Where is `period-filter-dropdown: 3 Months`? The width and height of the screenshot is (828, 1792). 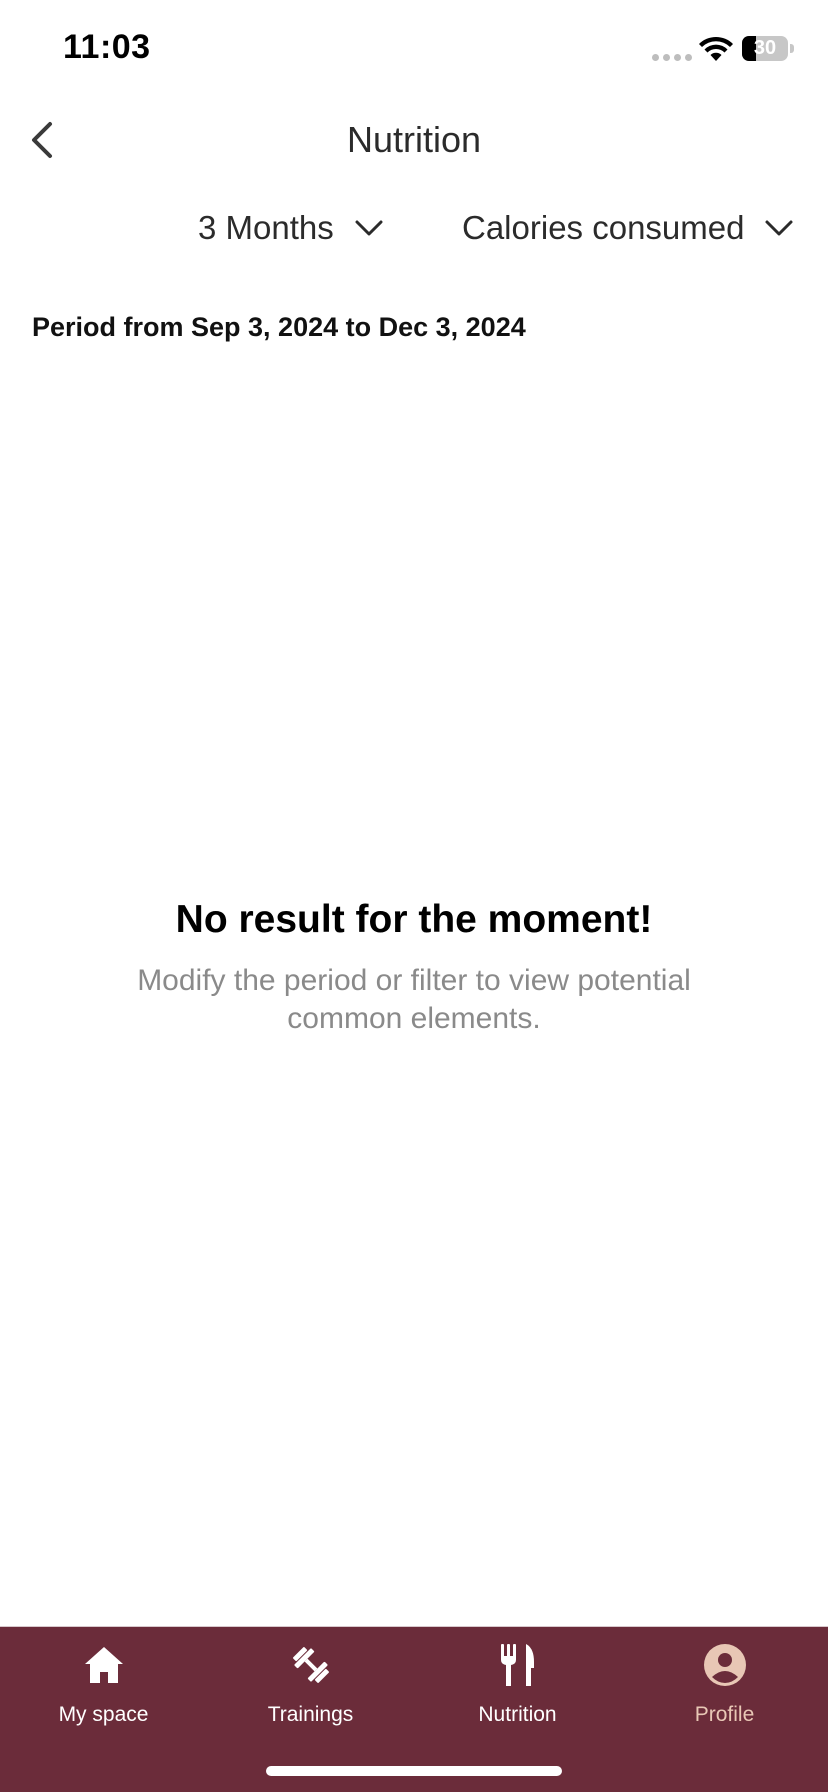
period-filter-dropdown: 3 Months is located at coordinates (291, 228).